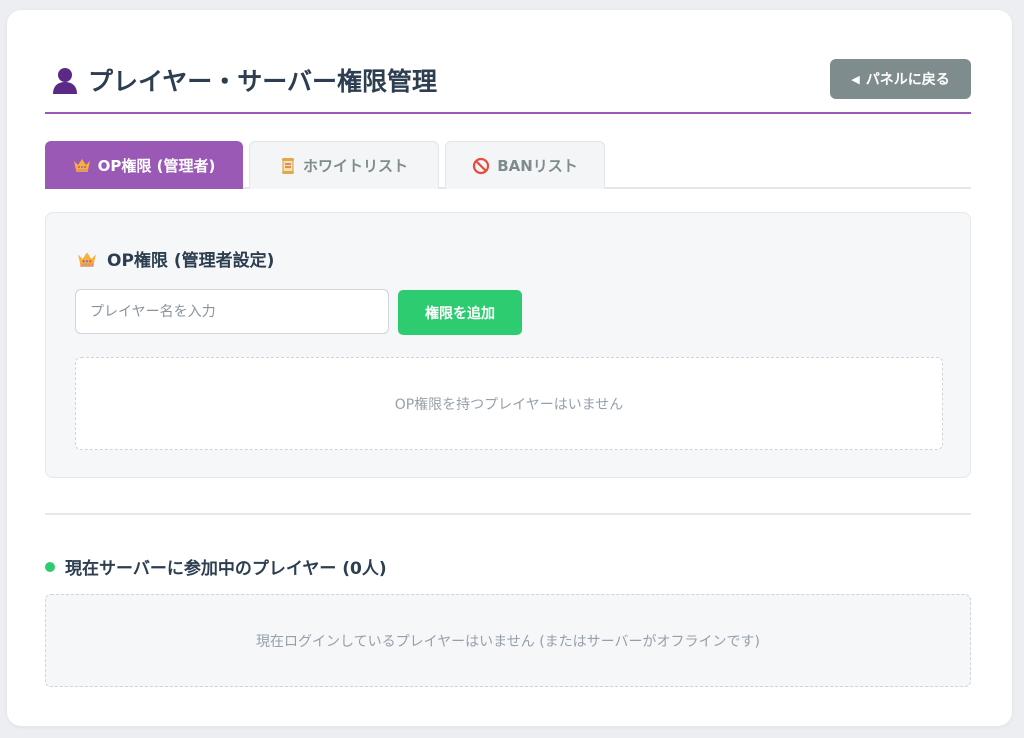 The width and height of the screenshot is (1024, 738). Describe the element at coordinates (508, 81) in the screenshot. I see `page-header: プレイヤー・サーバー権限管理 ◀ パネルに戻る` at that location.